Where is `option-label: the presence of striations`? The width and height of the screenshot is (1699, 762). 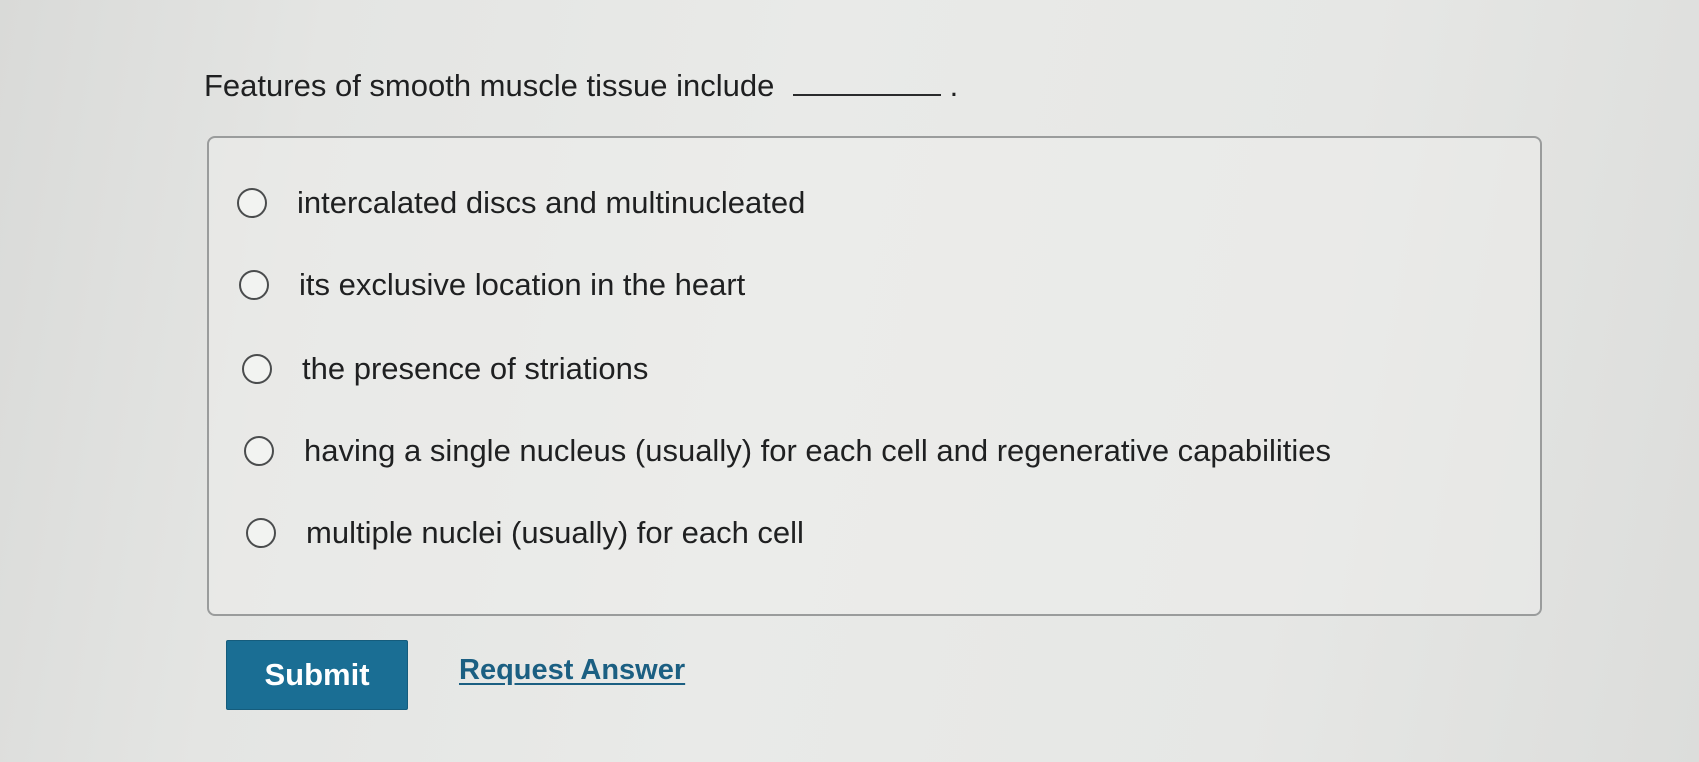
option-label: the presence of striations is located at coordinates (475, 368).